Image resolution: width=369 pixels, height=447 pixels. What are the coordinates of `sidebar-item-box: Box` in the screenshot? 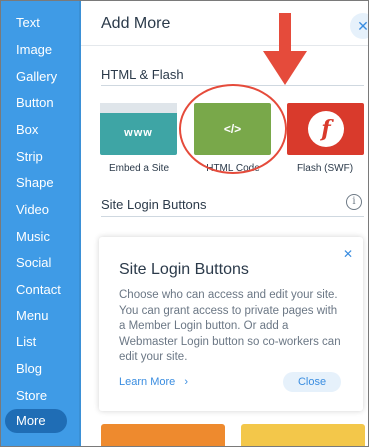 It's located at (27, 130).